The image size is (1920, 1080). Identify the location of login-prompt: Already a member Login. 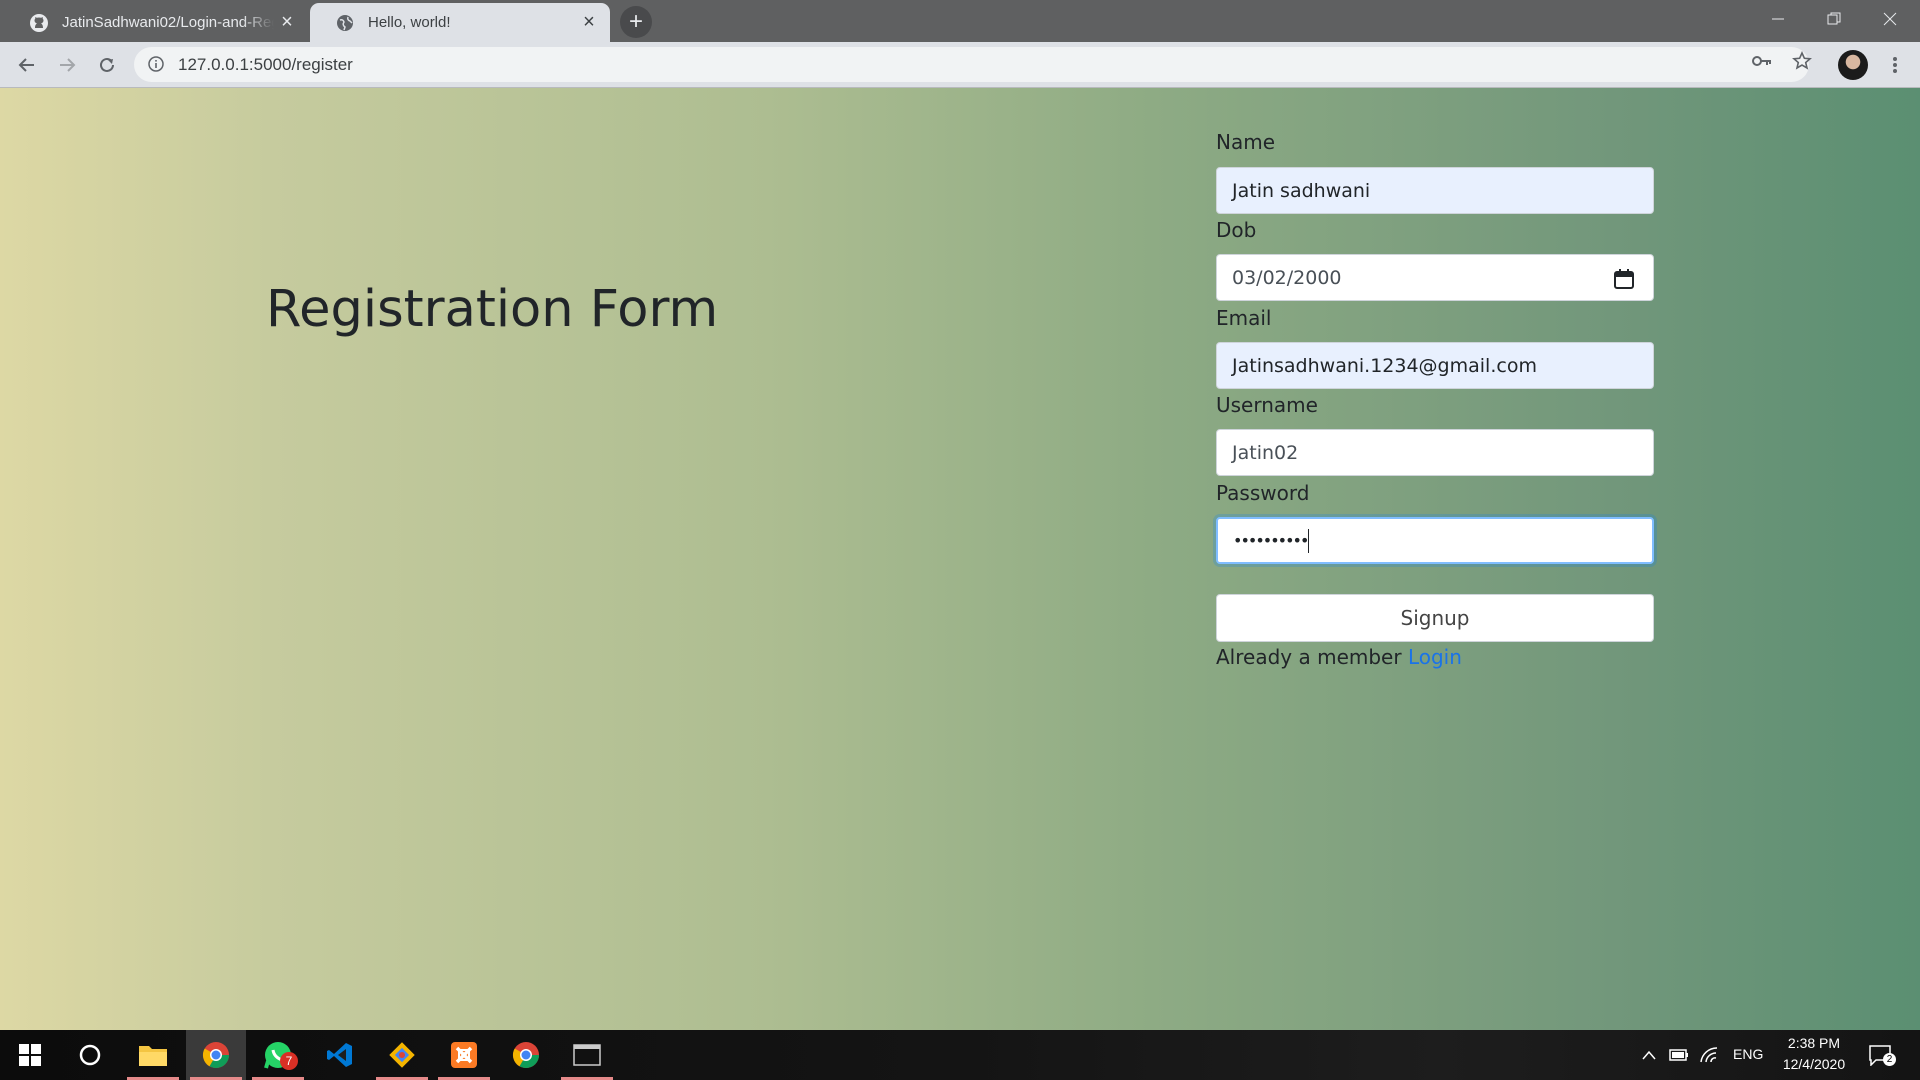
(1339, 657).